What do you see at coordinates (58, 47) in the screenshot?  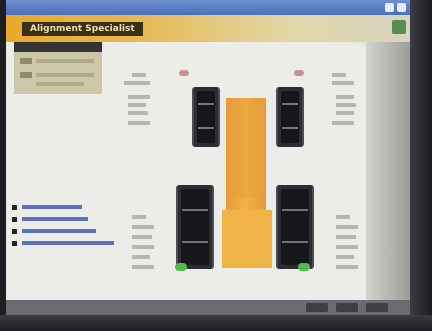 I see `info-header` at bounding box center [58, 47].